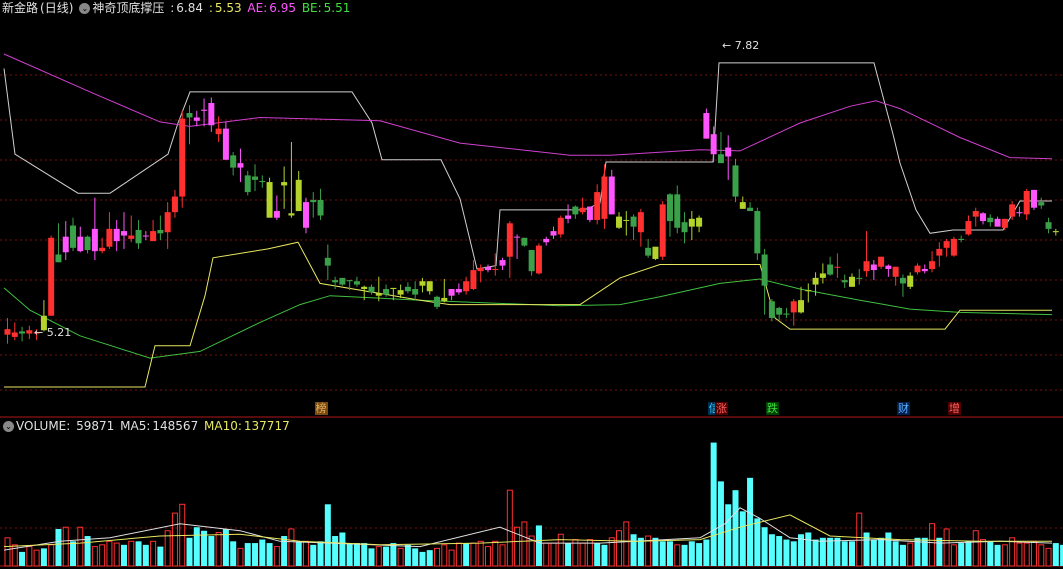 This screenshot has height=569, width=1063. What do you see at coordinates (903, 408) in the screenshot?
I see `event-marker: 财` at bounding box center [903, 408].